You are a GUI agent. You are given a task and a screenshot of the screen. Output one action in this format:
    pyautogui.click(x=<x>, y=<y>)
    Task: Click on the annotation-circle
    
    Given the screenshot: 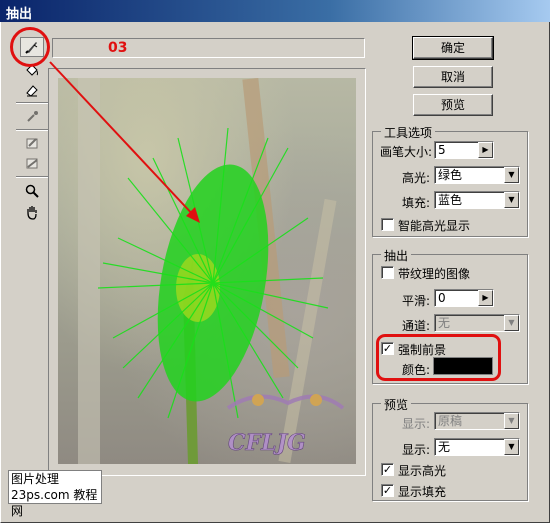 What is the action you would take?
    pyautogui.click(x=30, y=47)
    